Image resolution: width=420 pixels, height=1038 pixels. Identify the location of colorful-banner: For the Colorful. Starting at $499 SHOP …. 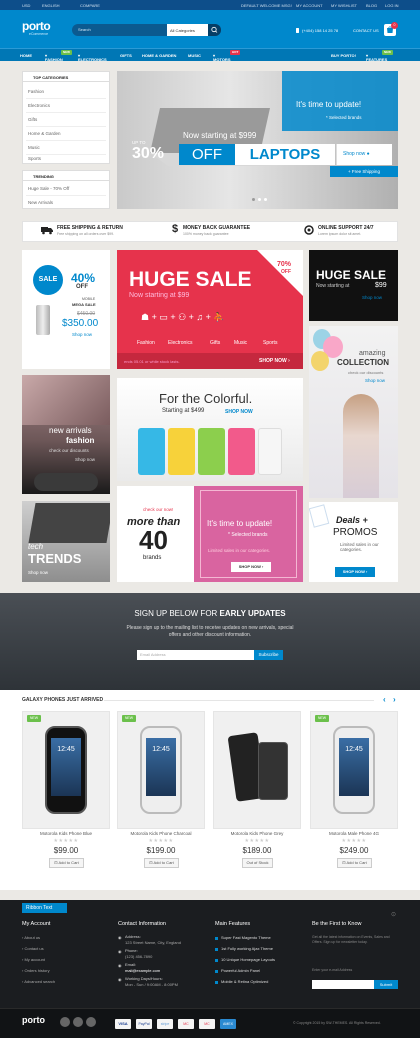
(210, 429).